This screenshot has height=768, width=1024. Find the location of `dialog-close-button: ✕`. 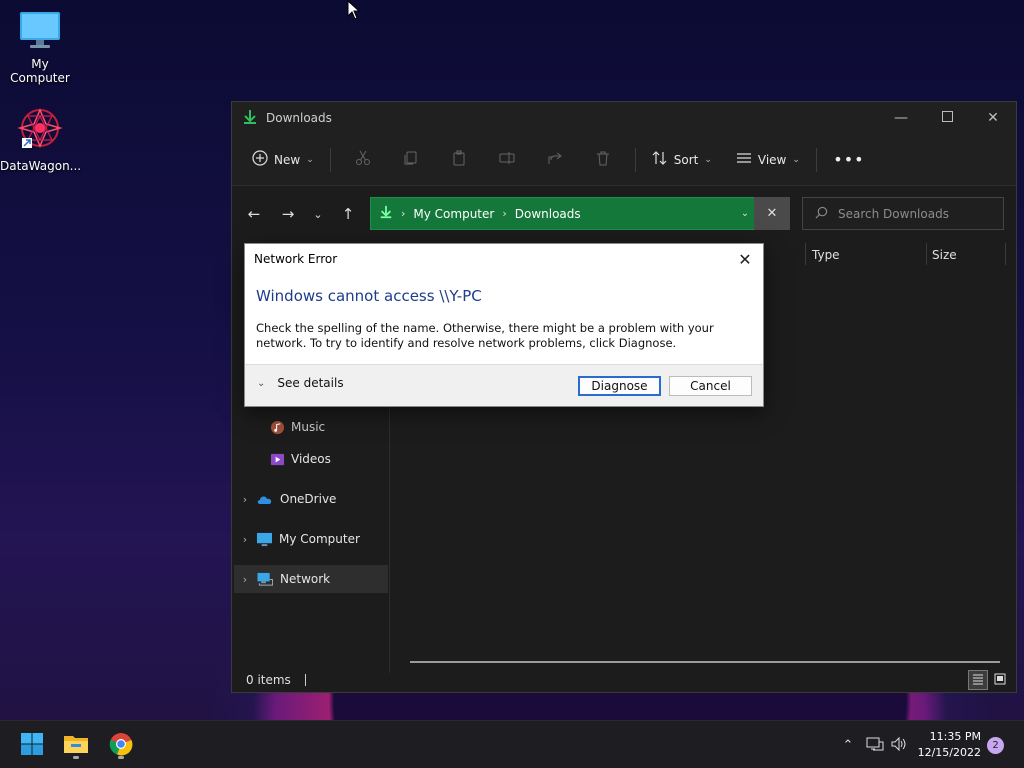

dialog-close-button: ✕ is located at coordinates (745, 259).